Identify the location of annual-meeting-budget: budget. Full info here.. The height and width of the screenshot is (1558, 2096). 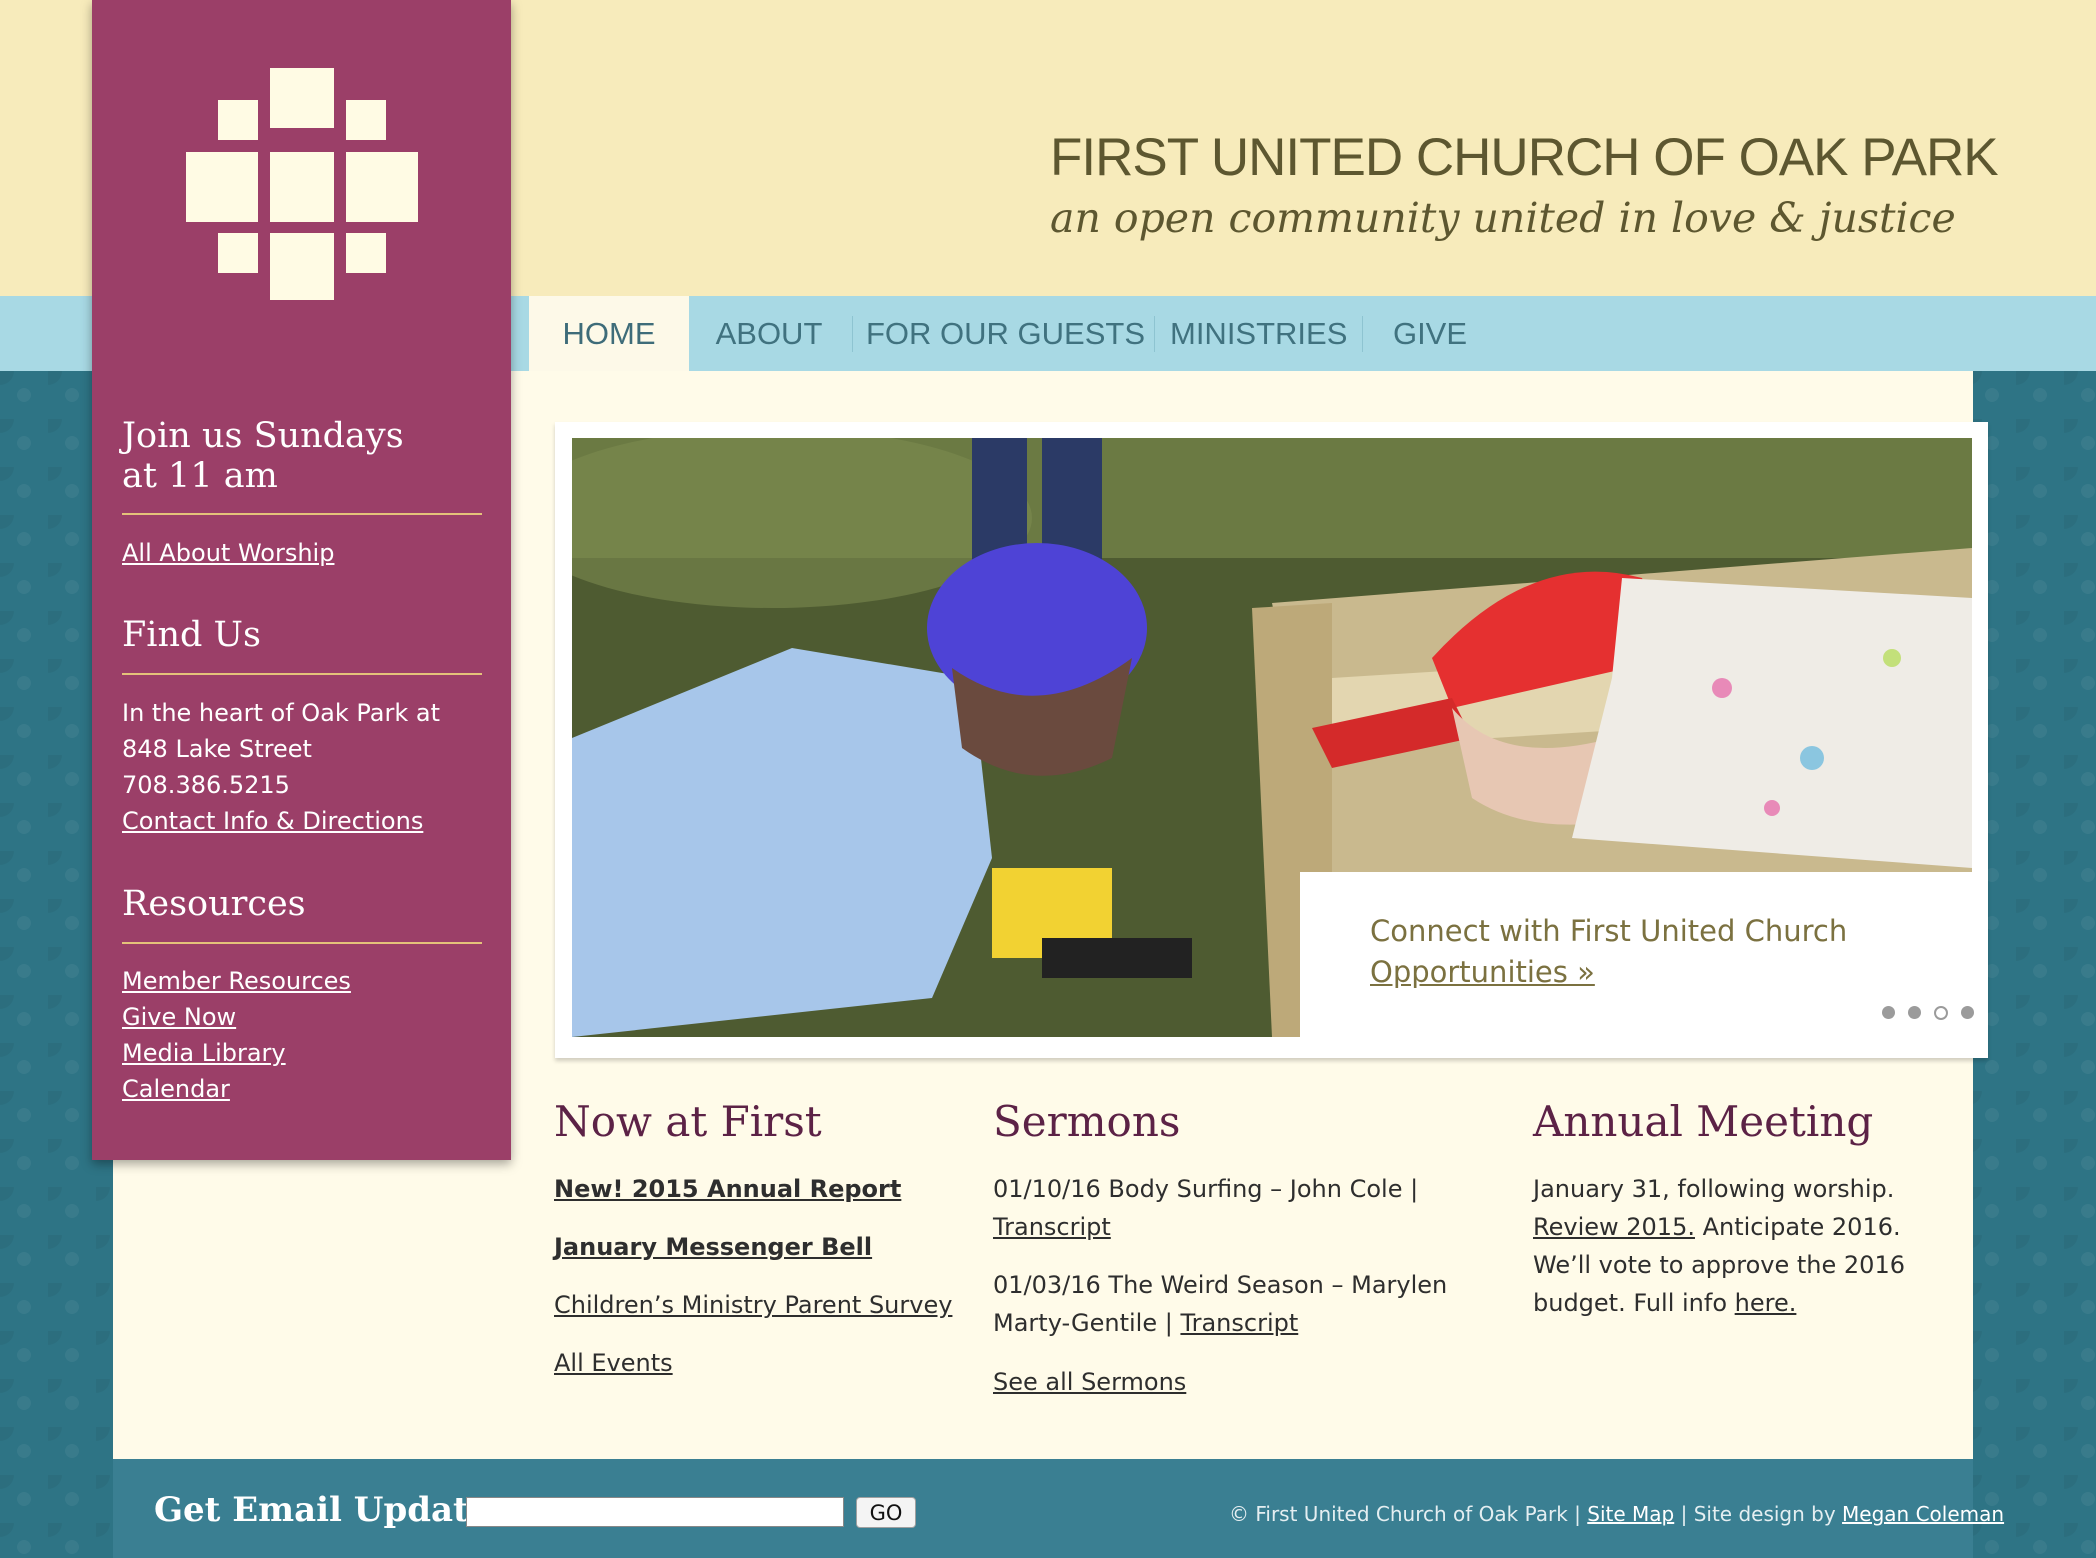
(1664, 1303).